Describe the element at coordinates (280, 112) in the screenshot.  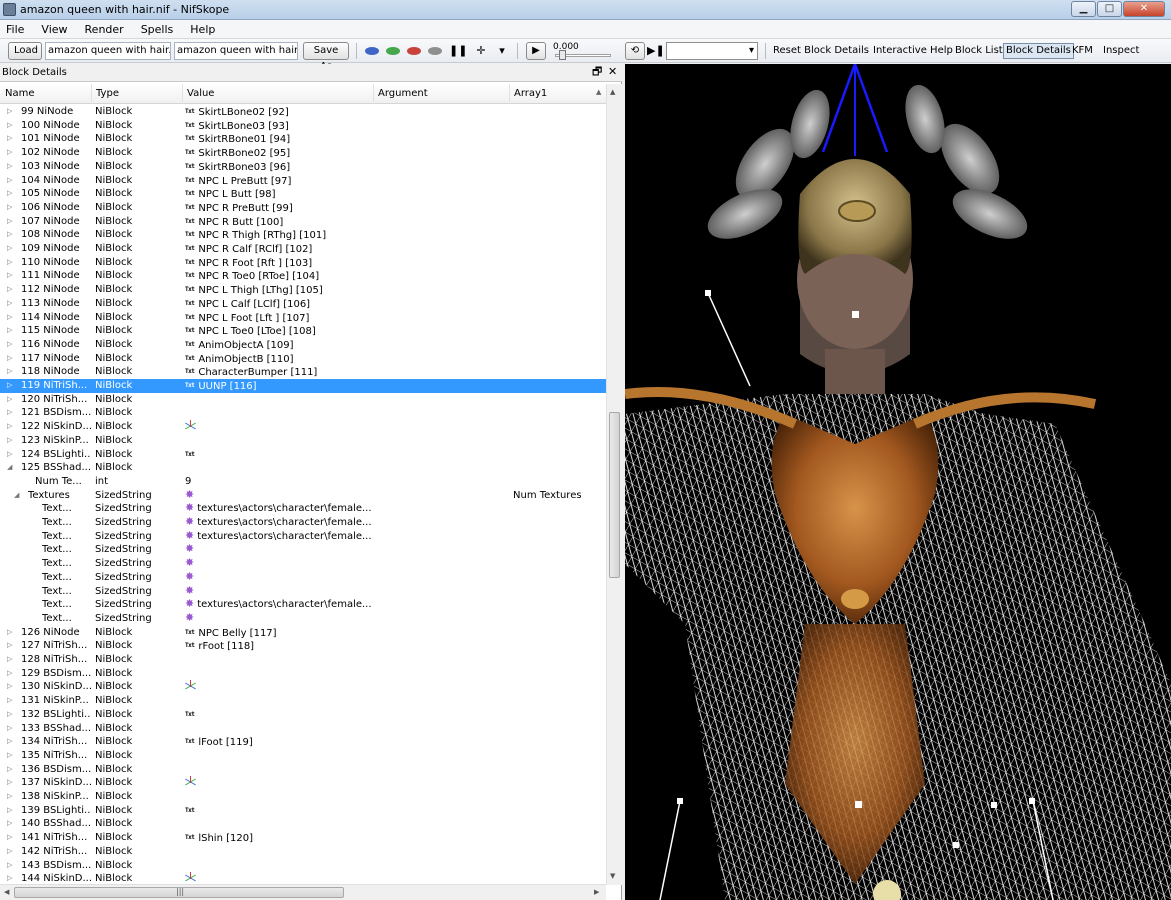
I see `row-value: Txt SkirtLBone02 [92]` at that location.